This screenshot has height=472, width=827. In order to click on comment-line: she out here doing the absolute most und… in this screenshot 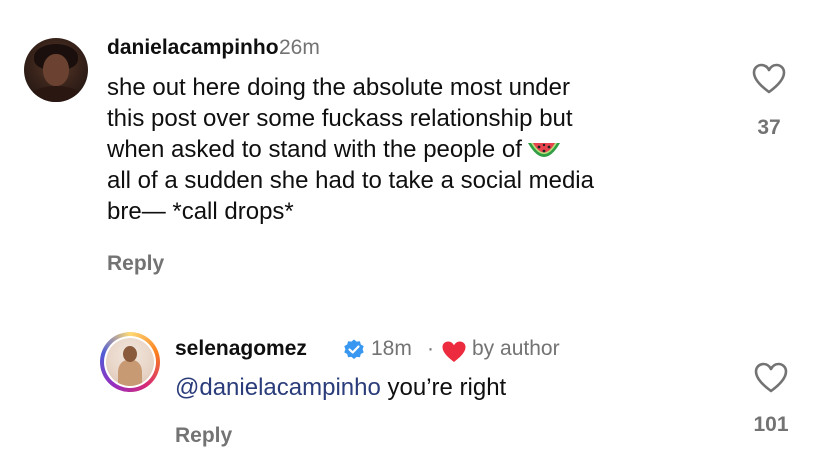, I will do `click(338, 87)`.